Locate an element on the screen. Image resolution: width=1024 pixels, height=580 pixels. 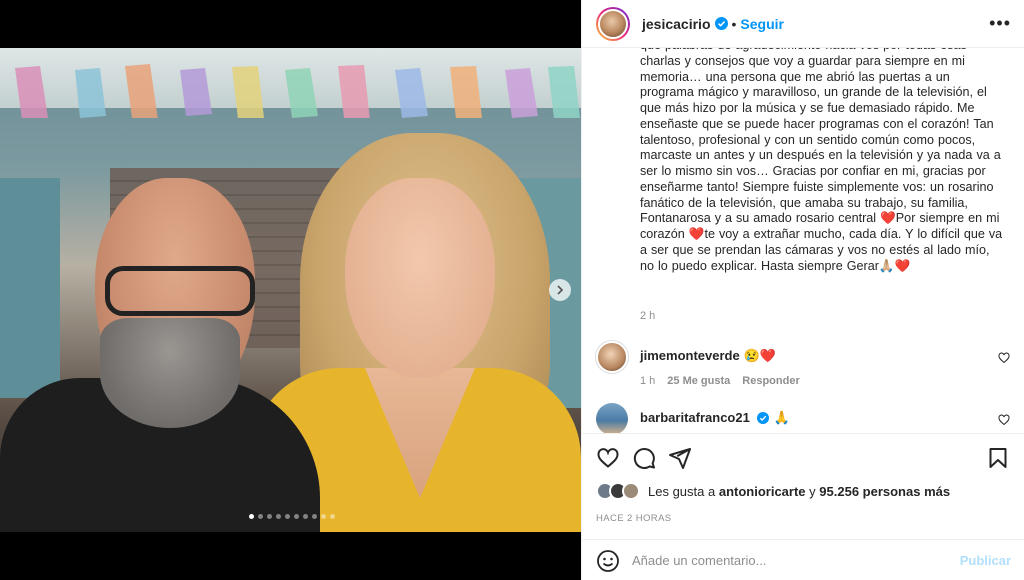
liker-username: antonioricarte is located at coordinates (762, 491).